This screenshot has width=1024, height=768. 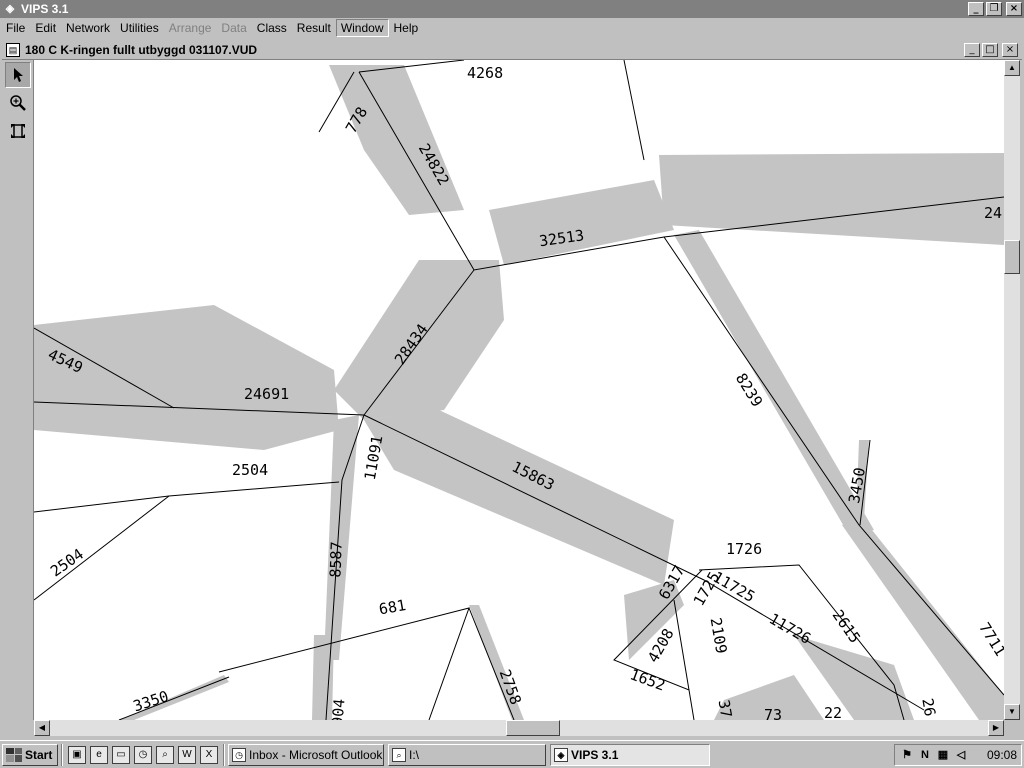 I want to click on menu-arrange: Arrange, so click(x=190, y=28).